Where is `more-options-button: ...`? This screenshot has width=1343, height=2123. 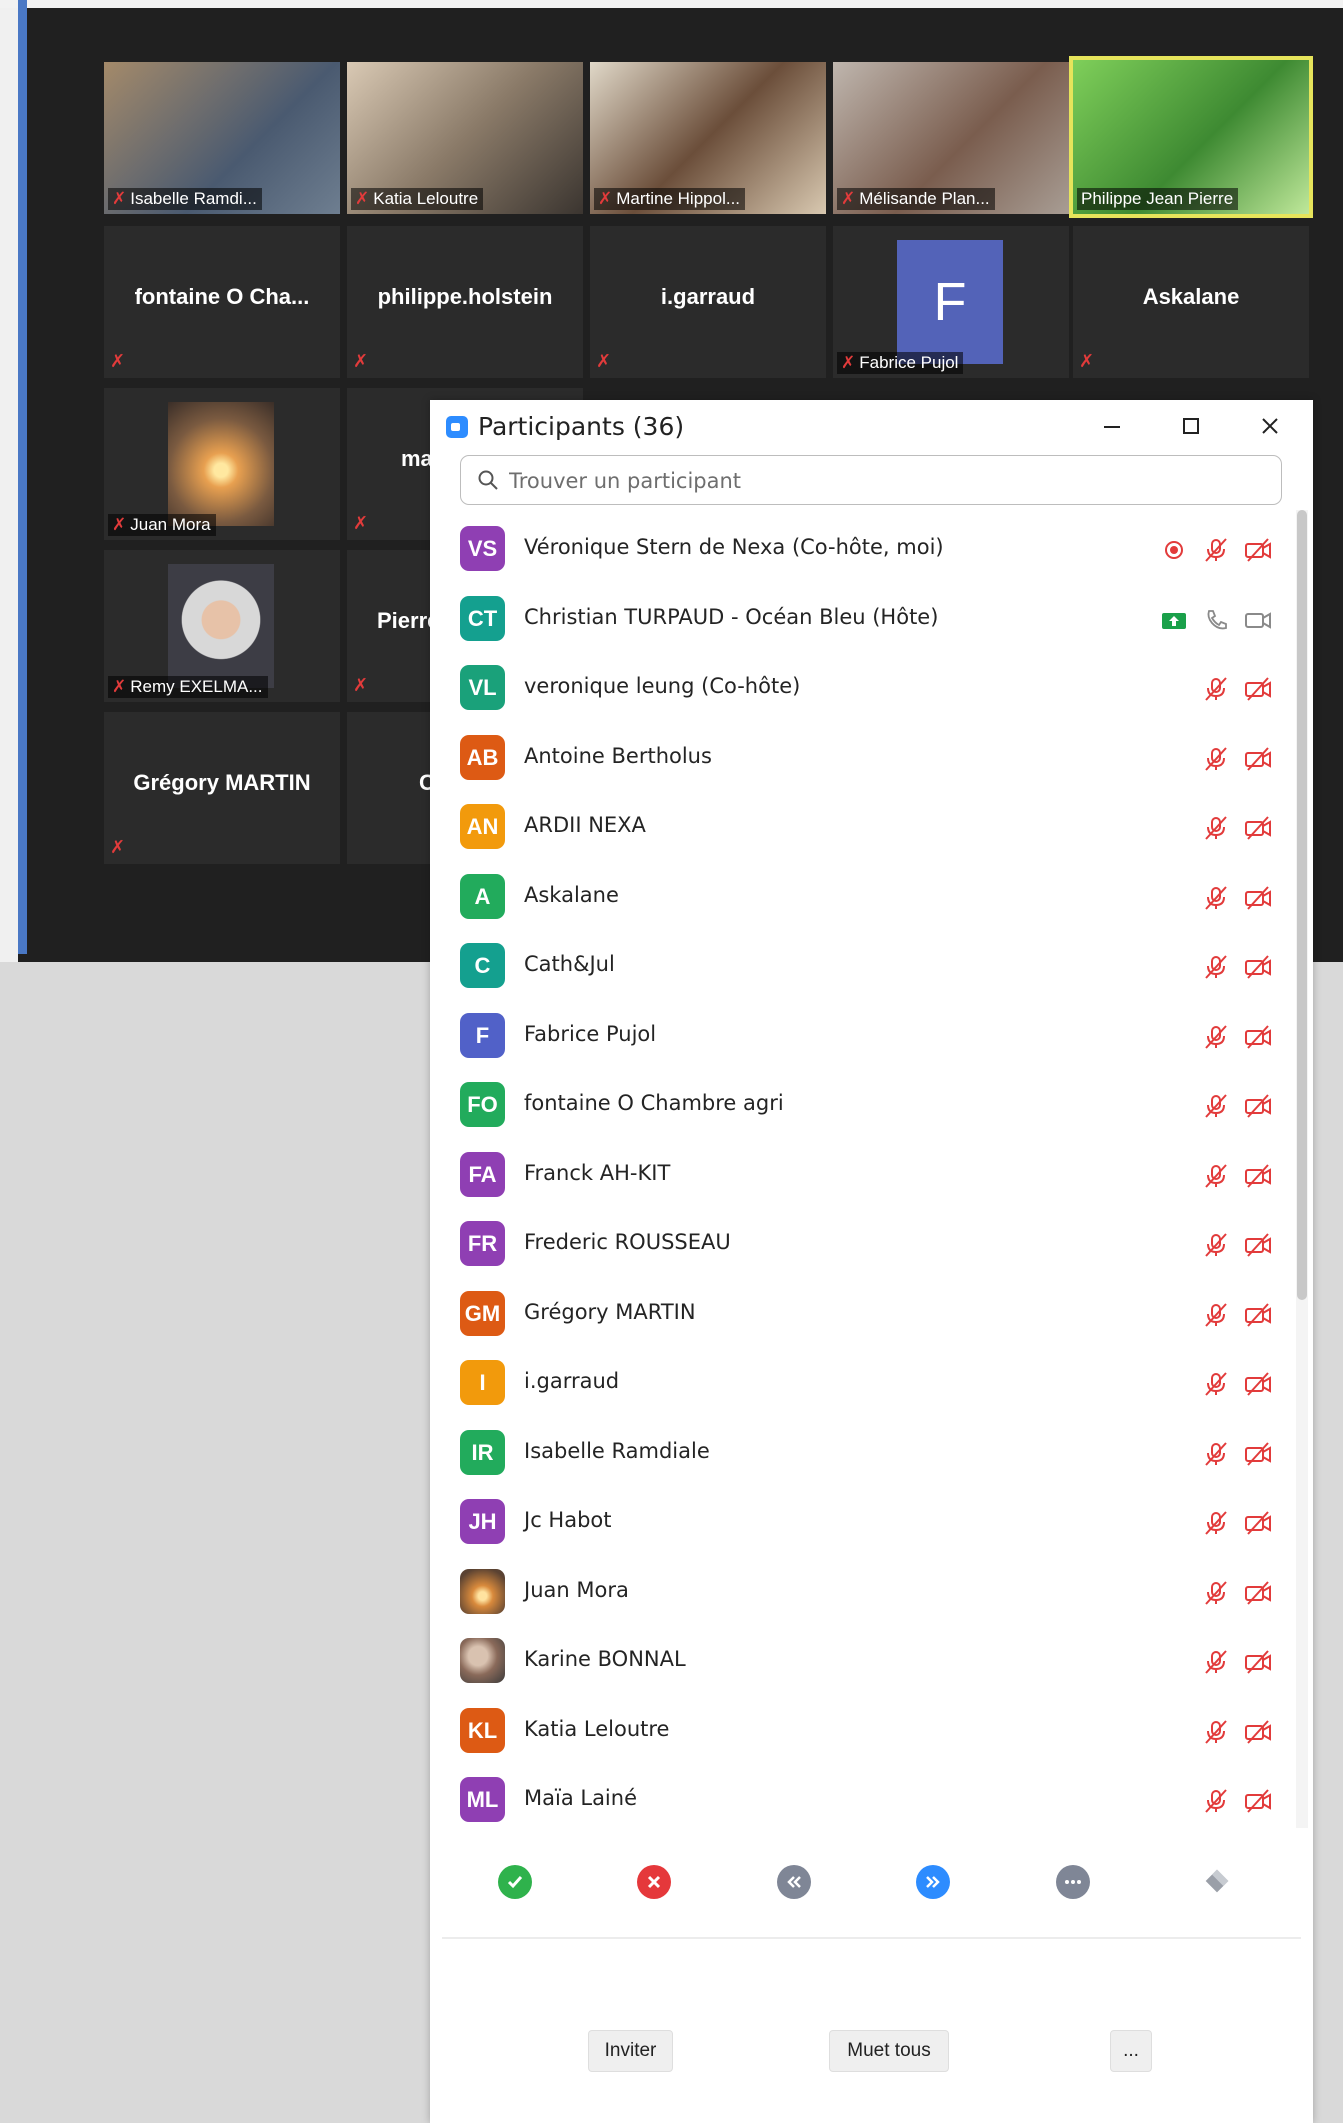 more-options-button: ... is located at coordinates (1131, 2051).